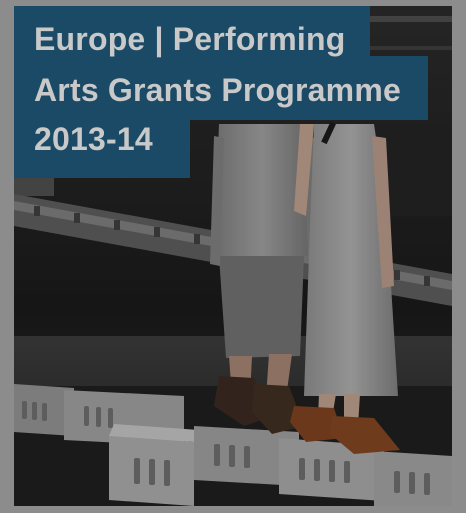 The image size is (466, 513). Describe the element at coordinates (93, 139) in the screenshot. I see `title-line-3: 2013-14` at that location.